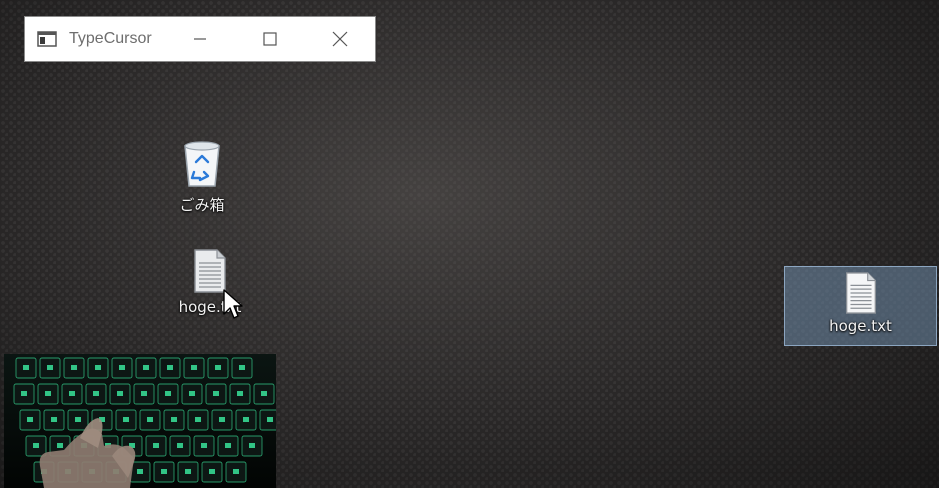  I want to click on selected-text-file: hoge.txt, so click(860, 306).